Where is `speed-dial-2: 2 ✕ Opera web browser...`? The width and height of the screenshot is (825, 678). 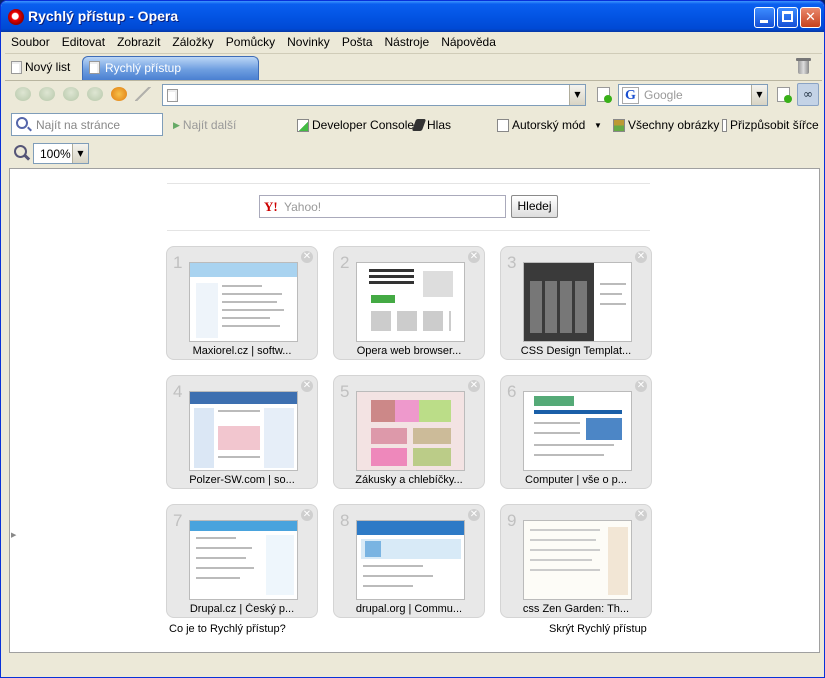
speed-dial-2: 2 ✕ Opera web browser... is located at coordinates (409, 303).